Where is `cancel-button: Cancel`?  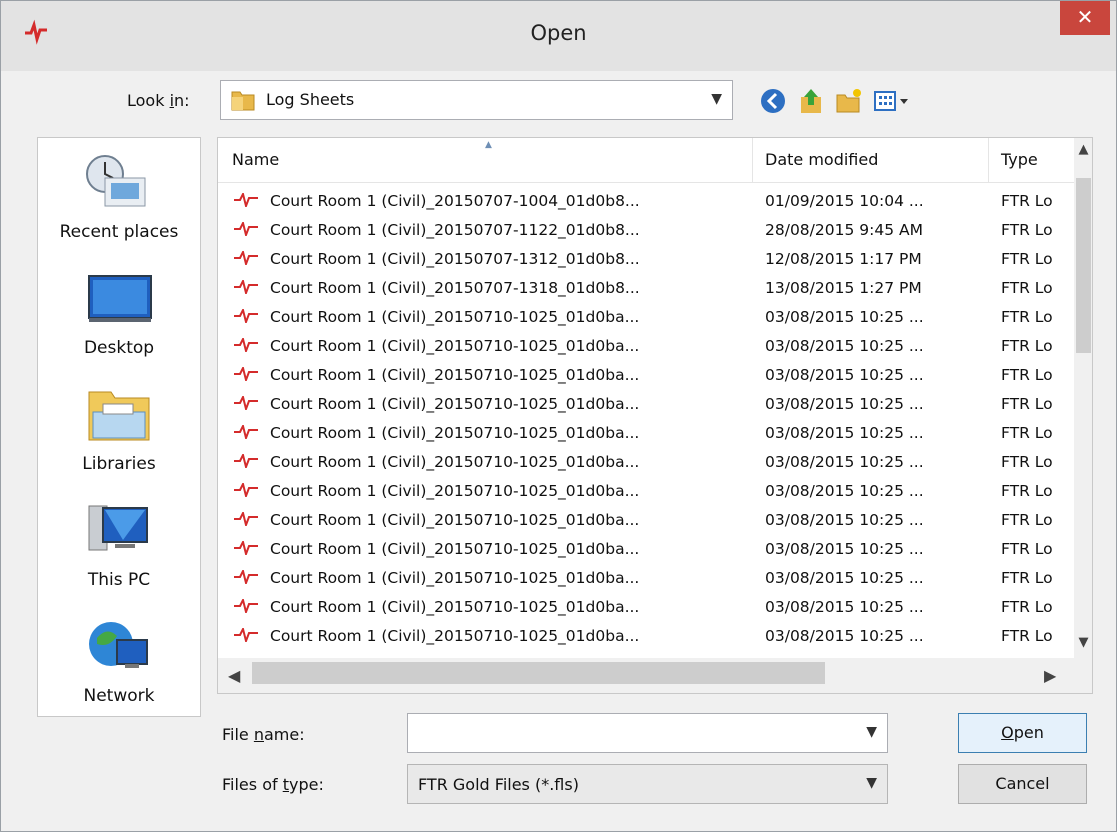 cancel-button: Cancel is located at coordinates (1022, 784).